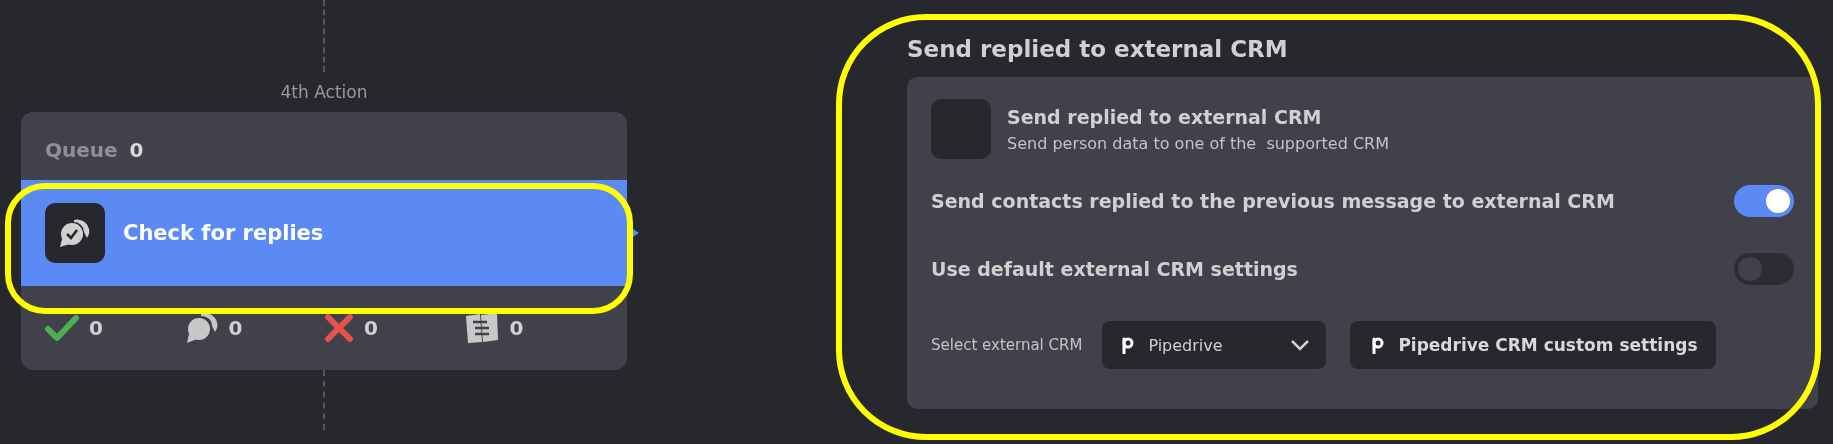 This screenshot has width=1833, height=444. Describe the element at coordinates (1300, 345) in the screenshot. I see `chevron-down-icon` at that location.